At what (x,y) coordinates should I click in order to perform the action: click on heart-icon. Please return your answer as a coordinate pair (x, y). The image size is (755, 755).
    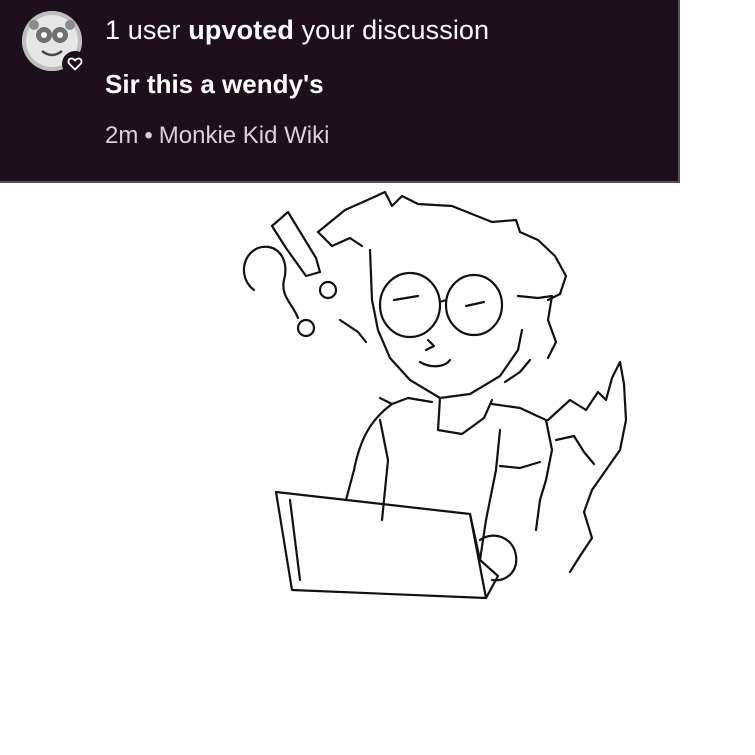
    Looking at the image, I should click on (75, 64).